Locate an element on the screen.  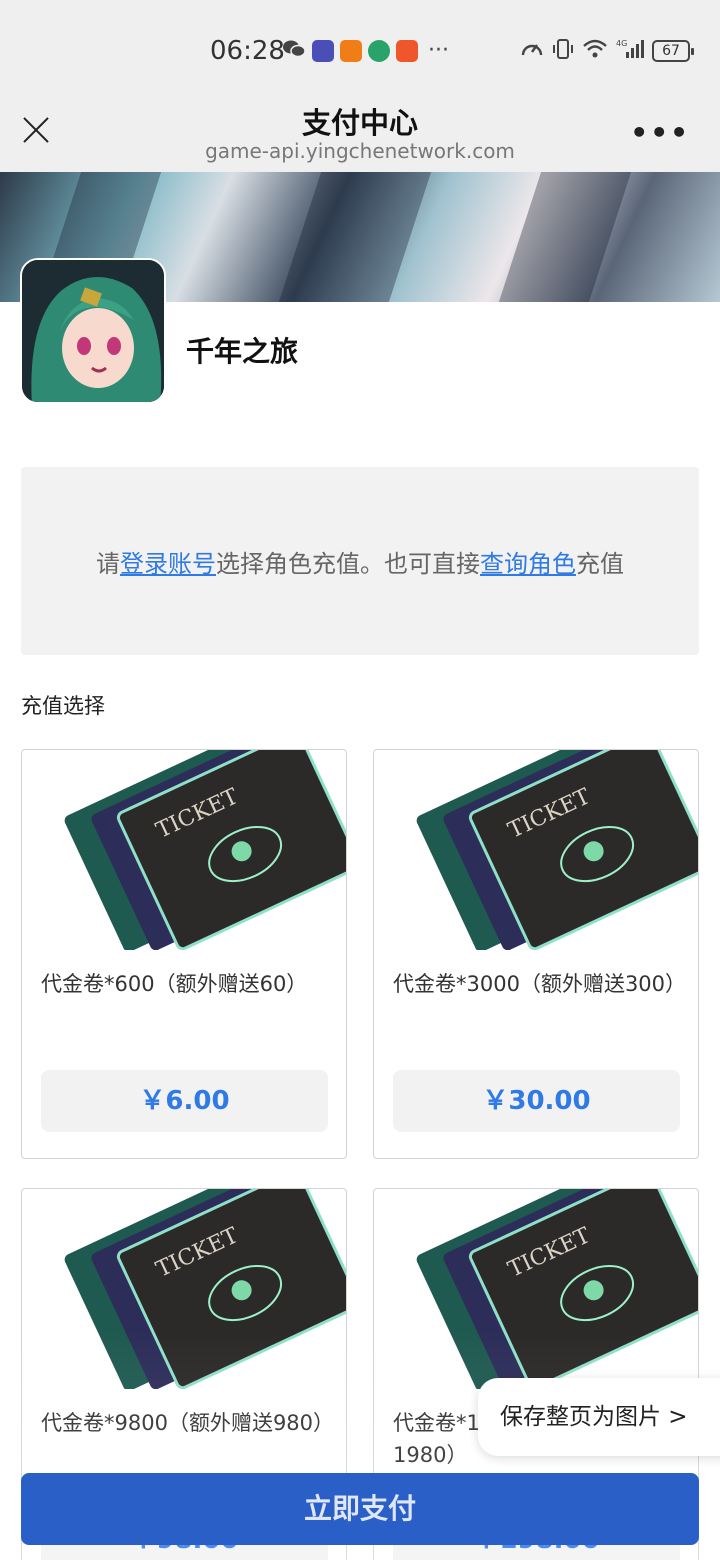
more-notifications: ··· is located at coordinates (438, 50).